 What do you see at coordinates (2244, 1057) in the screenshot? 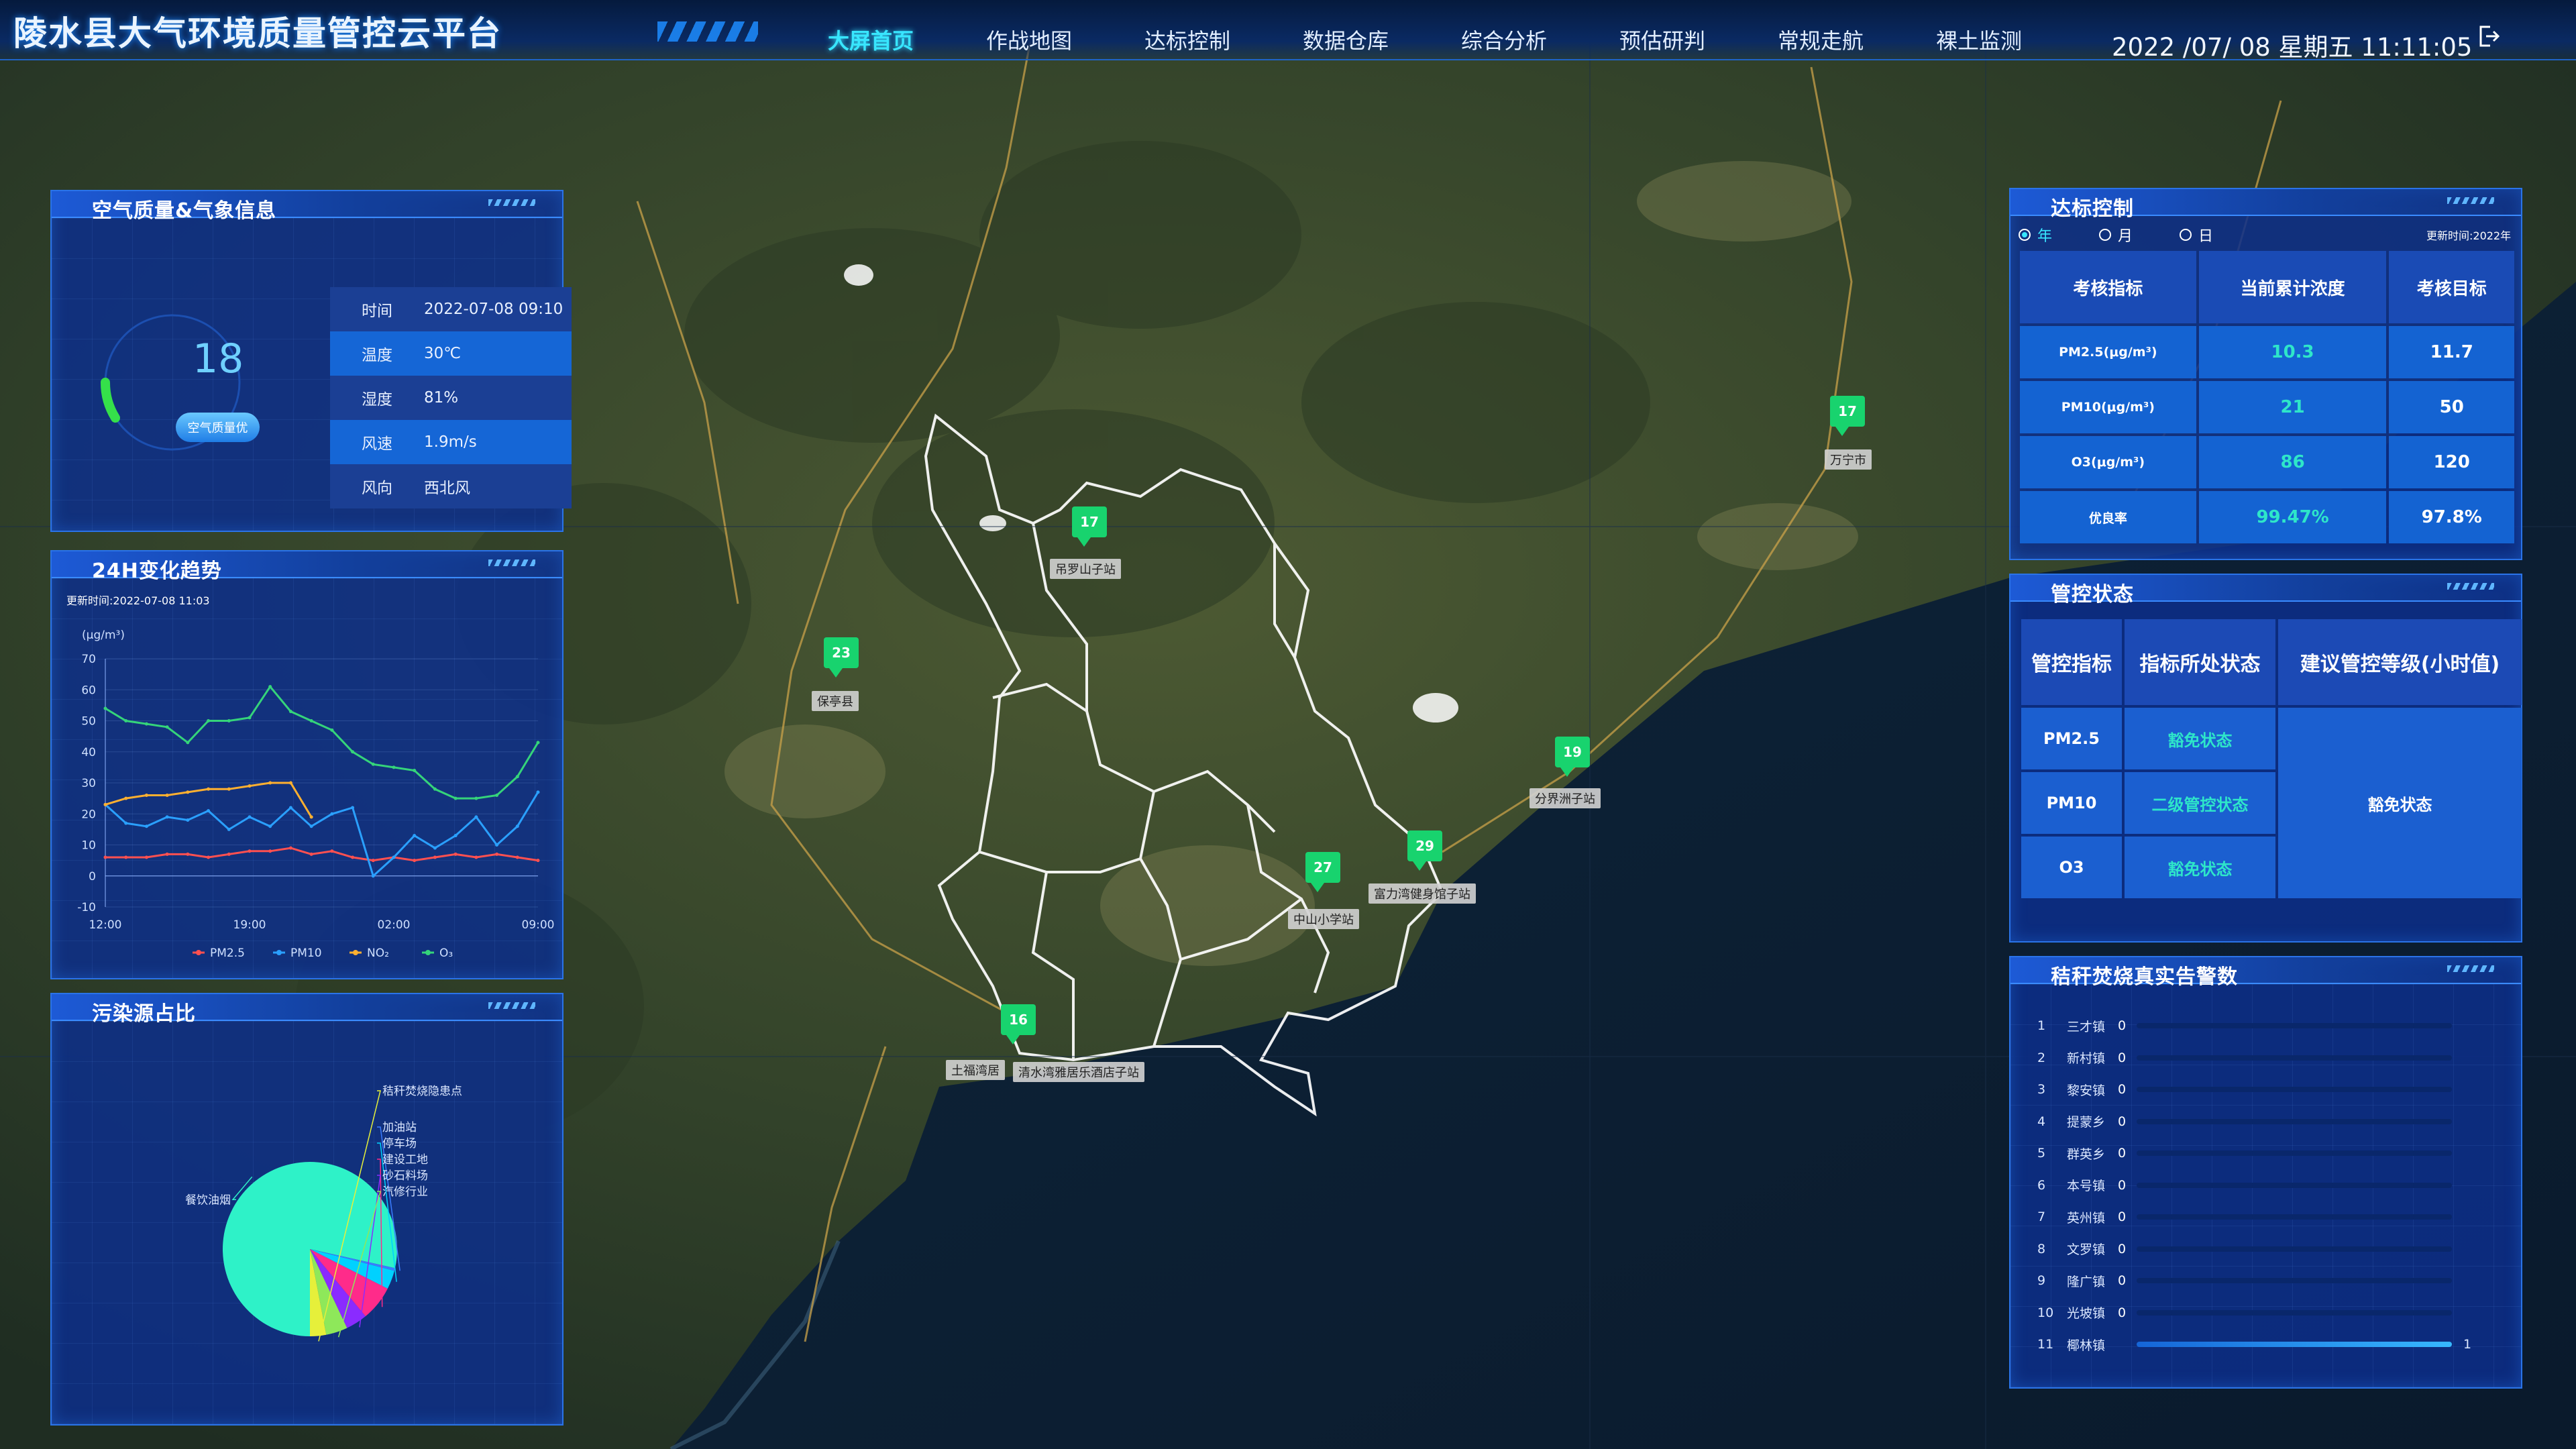
I see `burn-row: 2 新村镇 0` at bounding box center [2244, 1057].